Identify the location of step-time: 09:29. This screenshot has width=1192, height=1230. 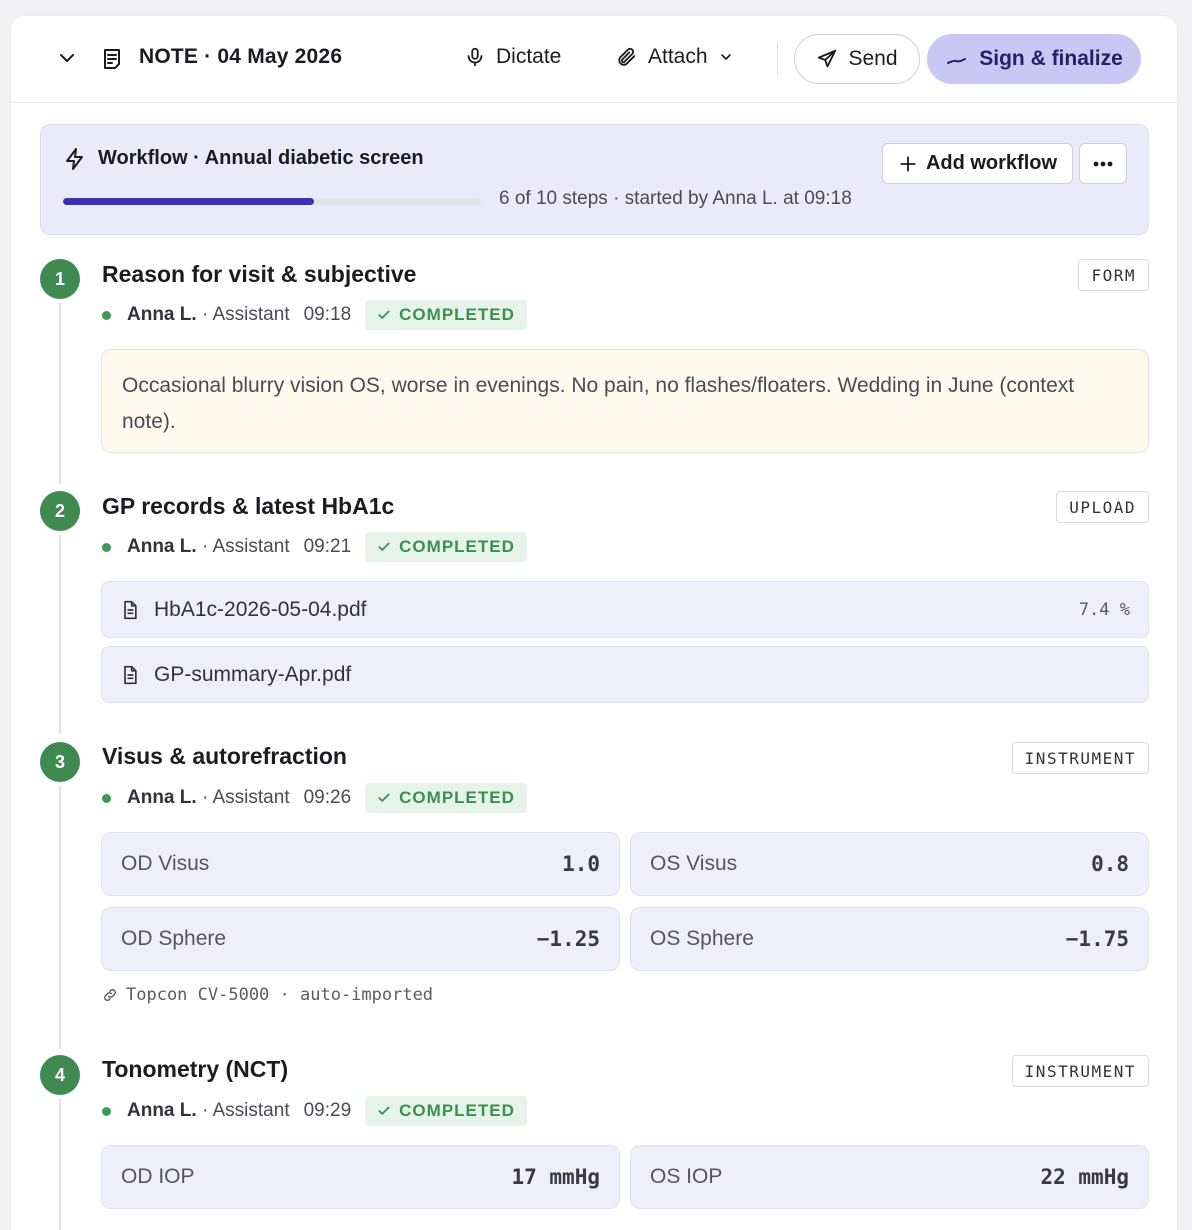
(327, 1110).